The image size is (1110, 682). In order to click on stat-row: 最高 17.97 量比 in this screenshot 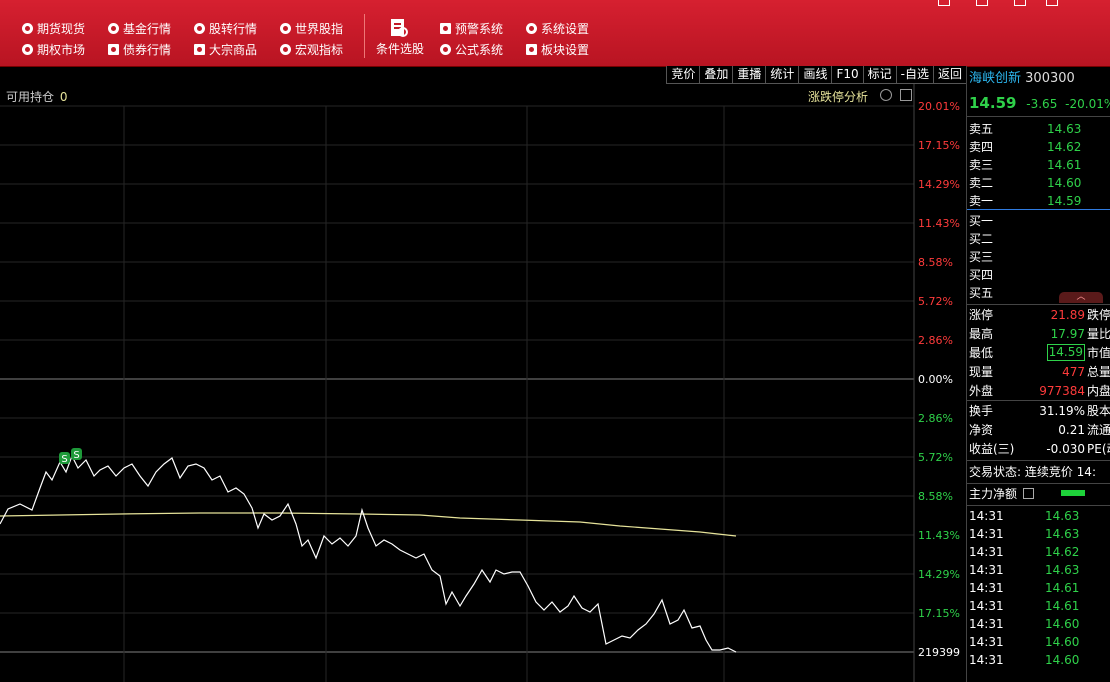, I will do `click(1039, 334)`.